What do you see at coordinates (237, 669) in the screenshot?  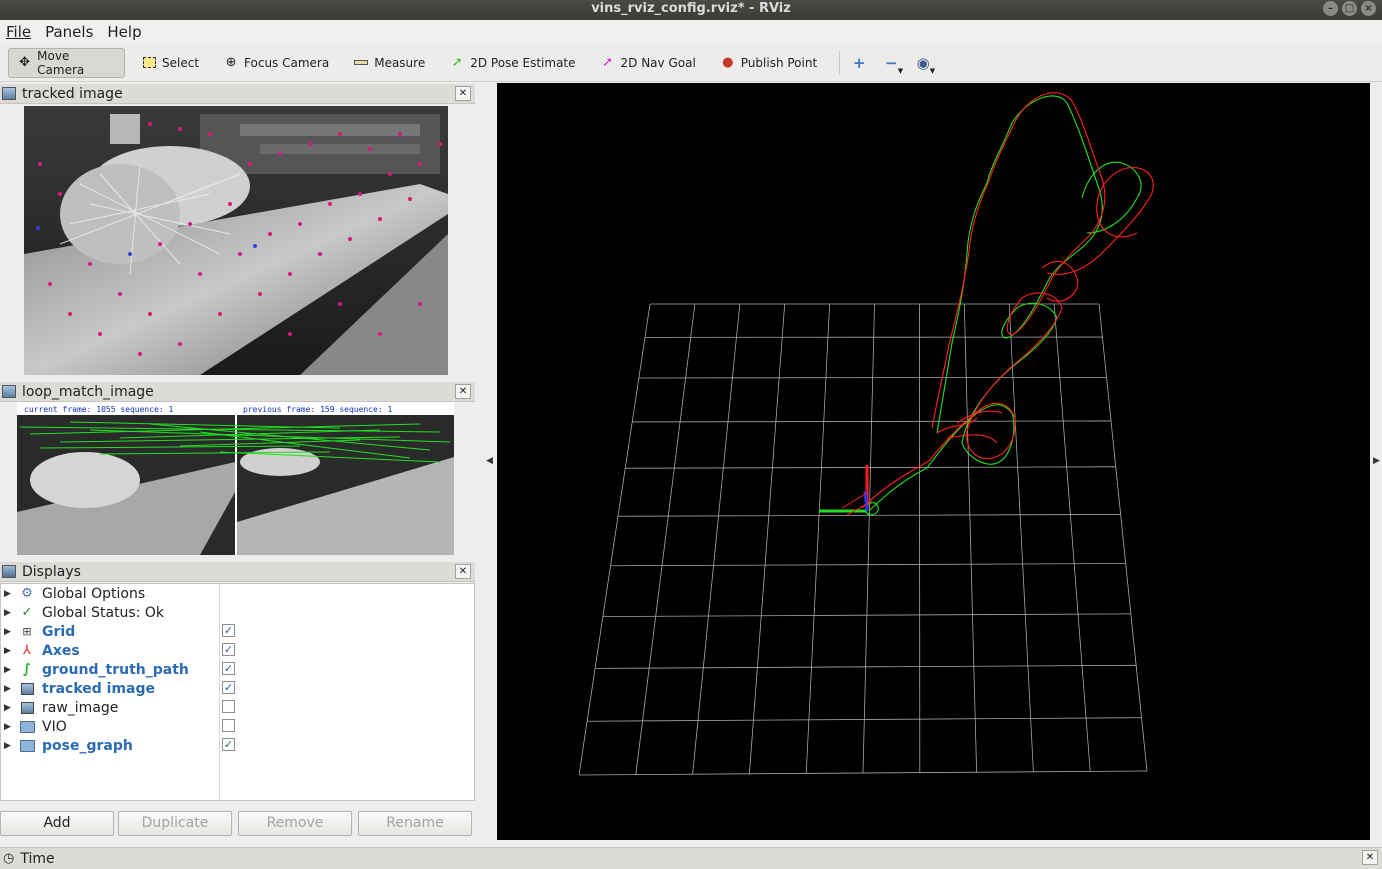 I see `display-item: ▶ ∫ ground_truth_path ✓` at bounding box center [237, 669].